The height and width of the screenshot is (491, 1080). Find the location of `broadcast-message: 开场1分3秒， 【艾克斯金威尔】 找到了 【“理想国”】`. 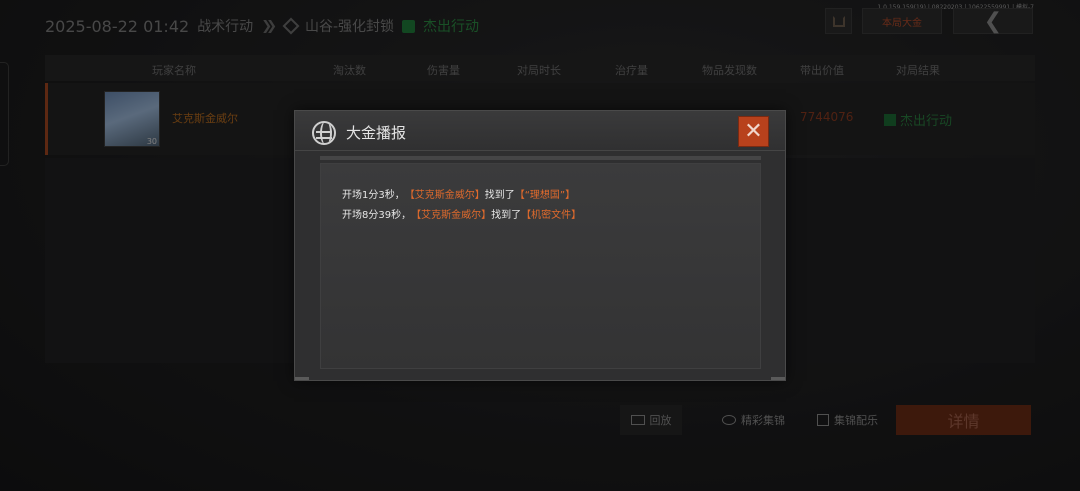

broadcast-message: 开场1分3秒， 【艾克斯金威尔】 找到了 【“理想国”】 is located at coordinates (458, 193).